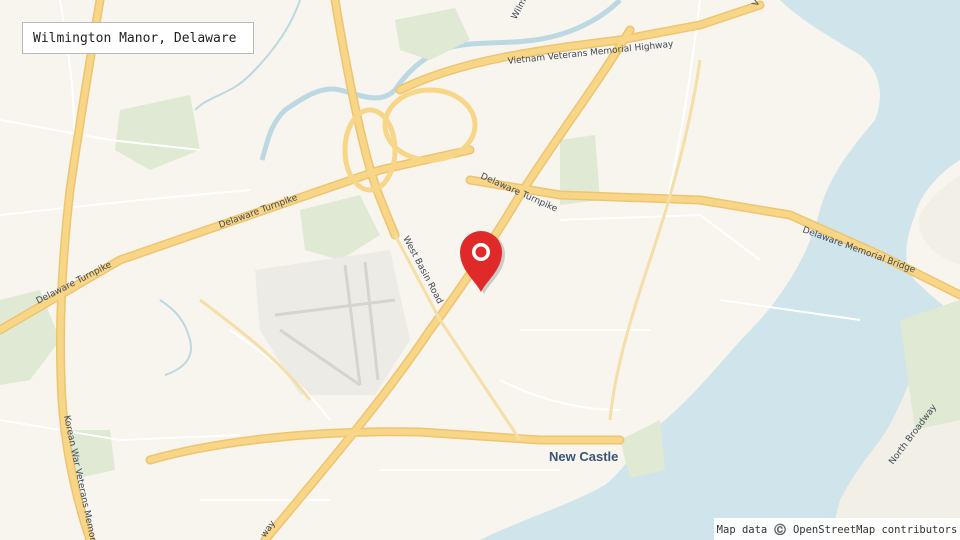  Describe the element at coordinates (584, 456) in the screenshot. I see `city-label-new-castle: New Castle` at that location.